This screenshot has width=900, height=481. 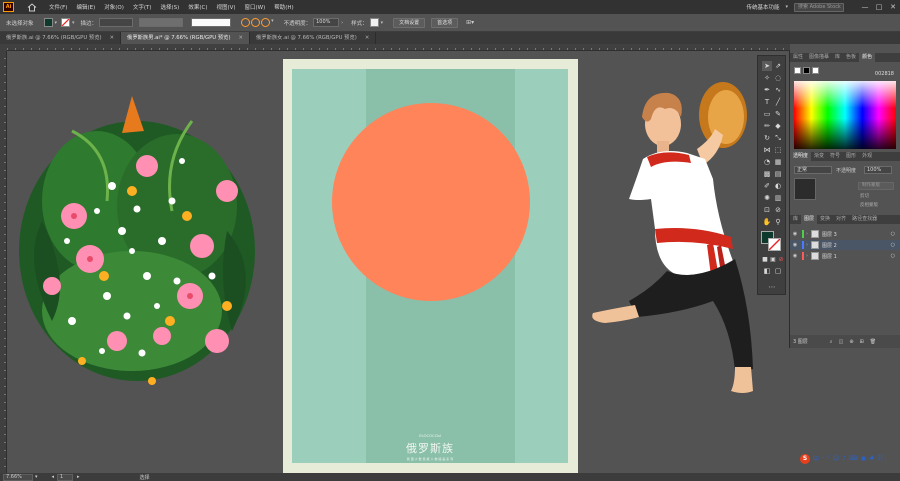 What do you see at coordinates (778, 114) in the screenshot?
I see `paintbrush-tool-icon: ✎` at bounding box center [778, 114].